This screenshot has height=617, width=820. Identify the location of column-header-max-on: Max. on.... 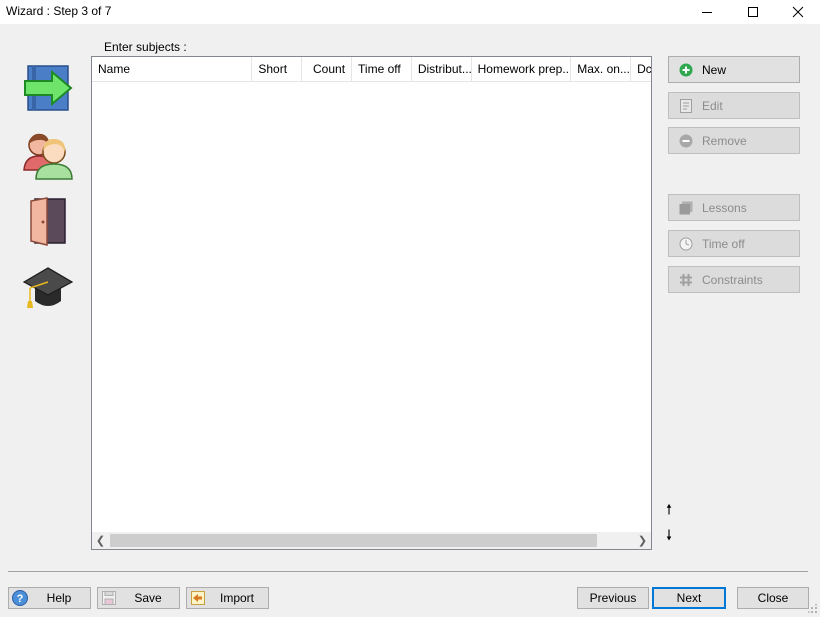
(601, 69).